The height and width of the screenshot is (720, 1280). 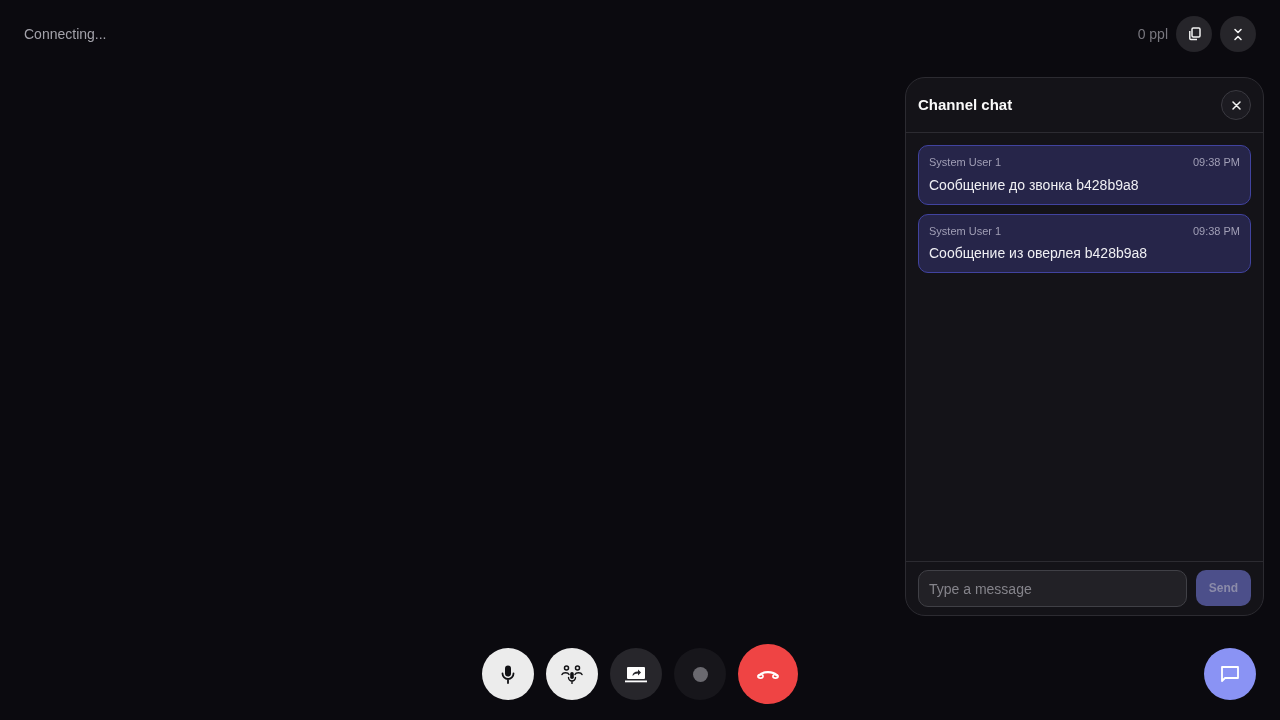 I want to click on copy-icon, so click(x=1194, y=34).